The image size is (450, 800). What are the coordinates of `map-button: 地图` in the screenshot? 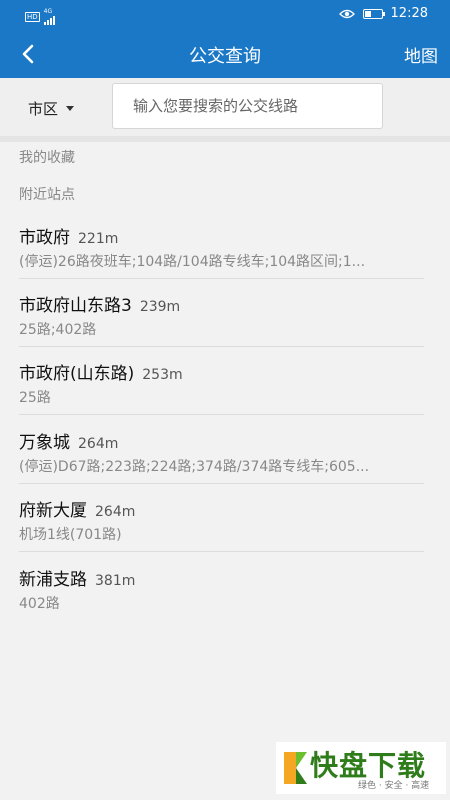 It's located at (421, 54).